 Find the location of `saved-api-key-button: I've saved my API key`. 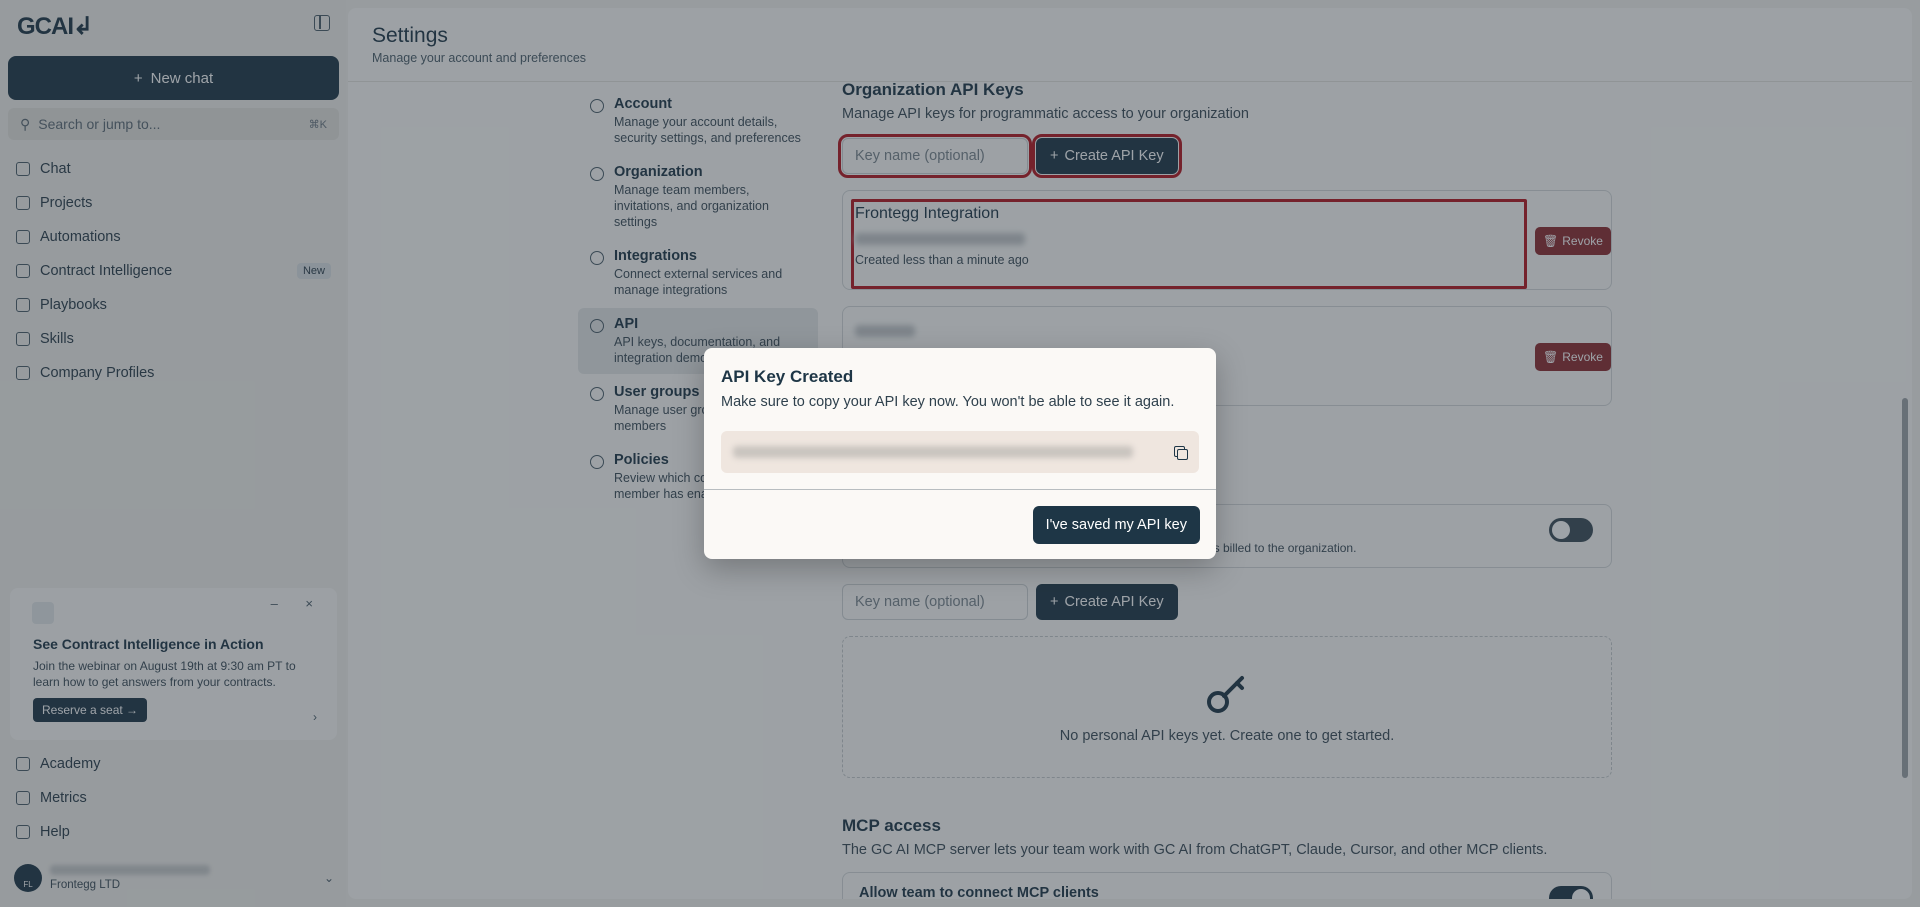

saved-api-key-button: I've saved my API key is located at coordinates (1116, 525).